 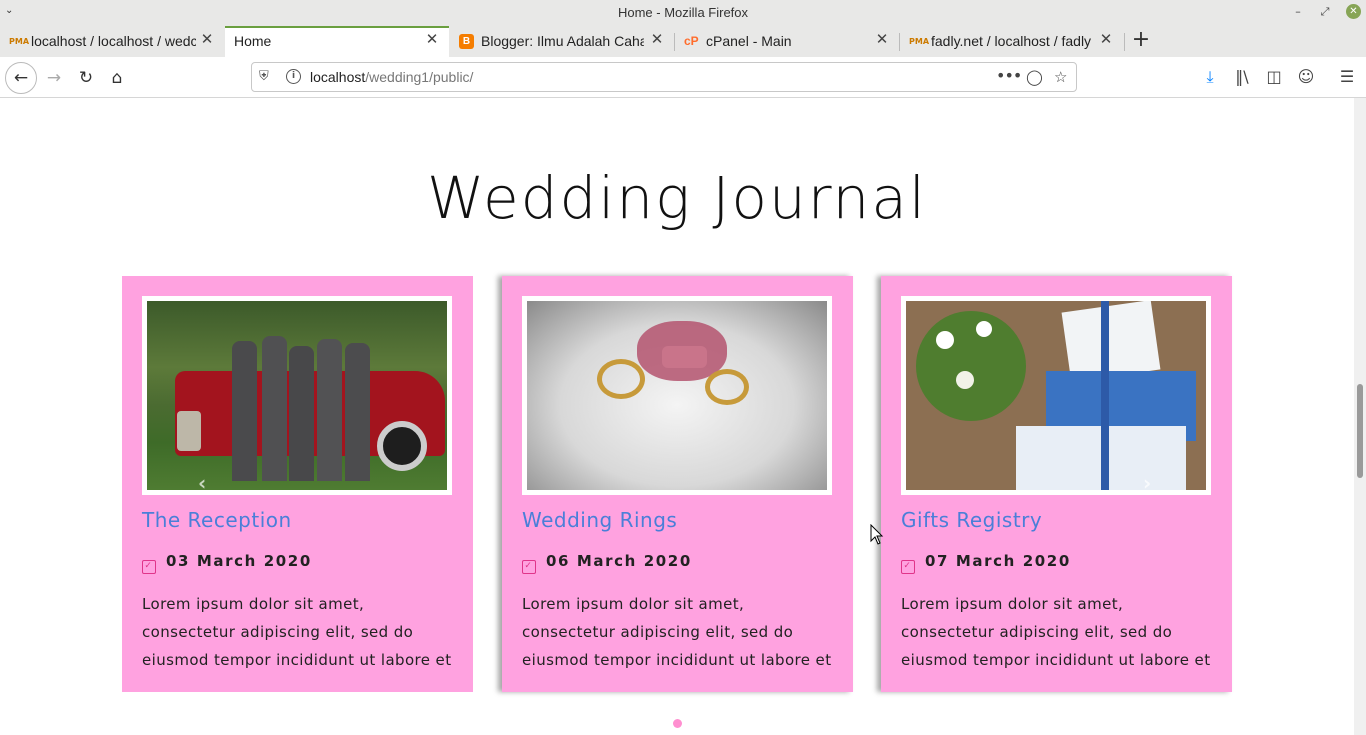 I want to click on page-scrollbar, so click(x=1360, y=416).